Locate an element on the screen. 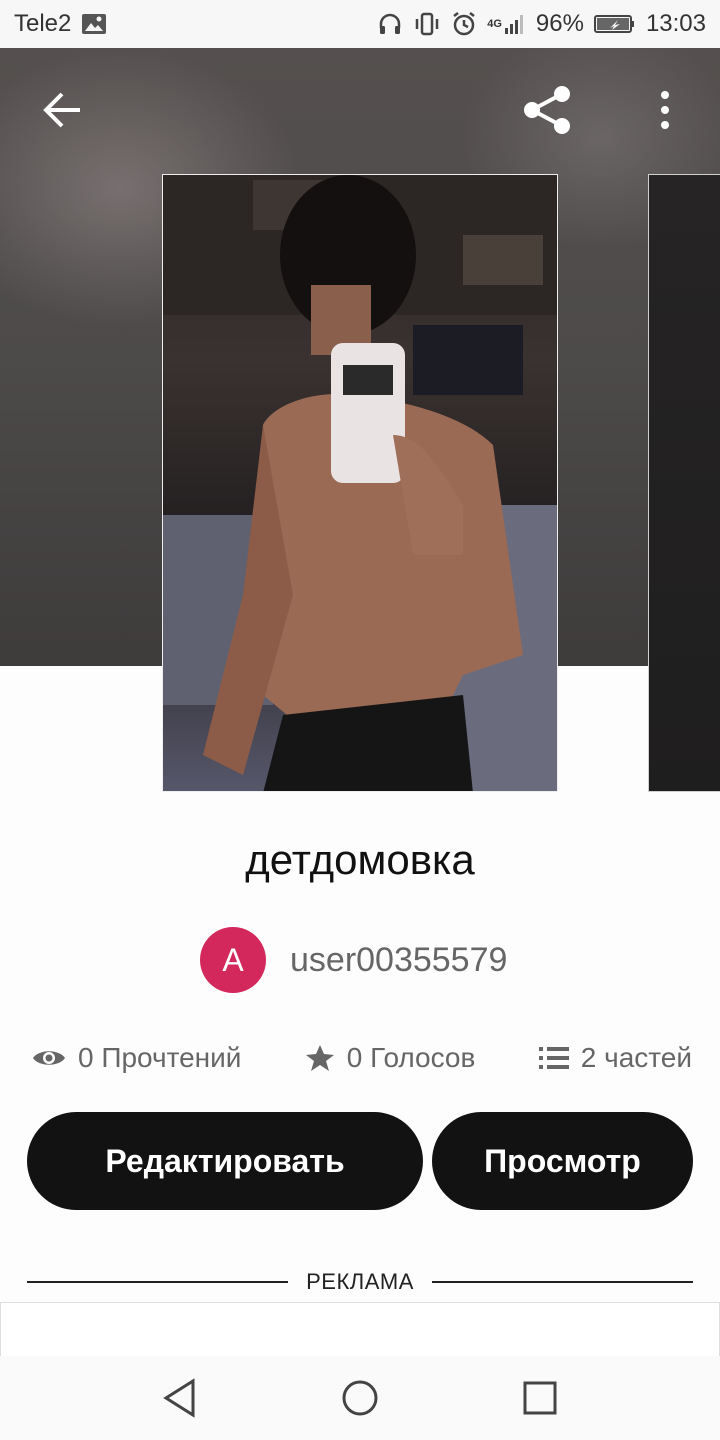  more-vertical-icon is located at coordinates (665, 110).